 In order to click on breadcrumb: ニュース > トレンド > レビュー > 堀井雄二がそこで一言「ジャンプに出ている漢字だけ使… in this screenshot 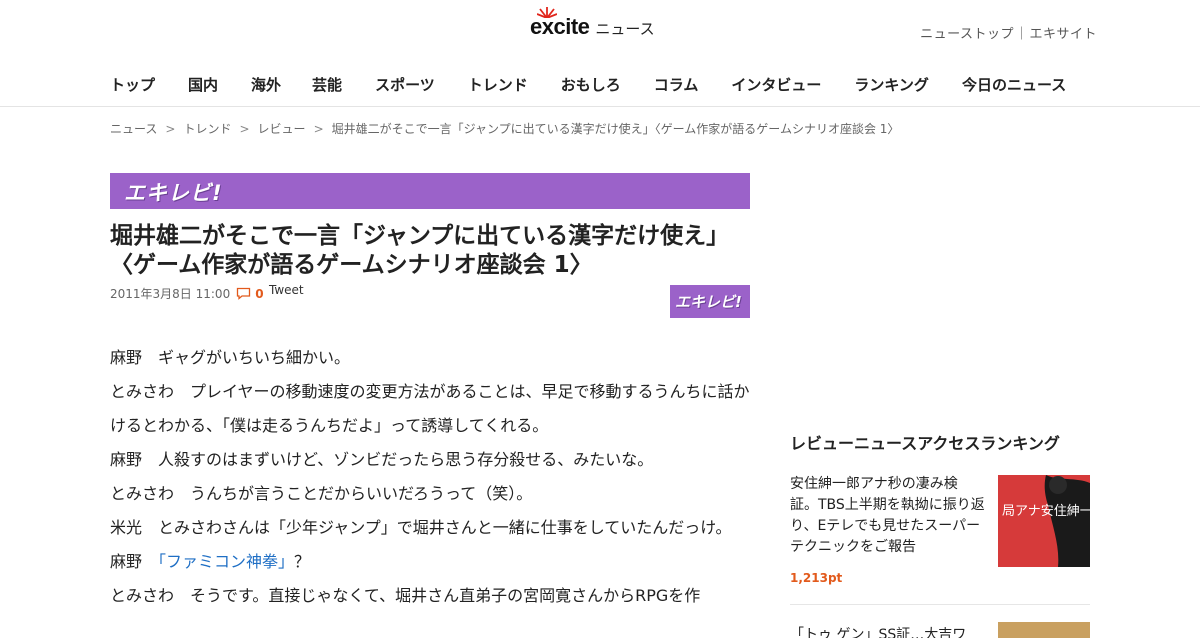, I will do `click(504, 128)`.